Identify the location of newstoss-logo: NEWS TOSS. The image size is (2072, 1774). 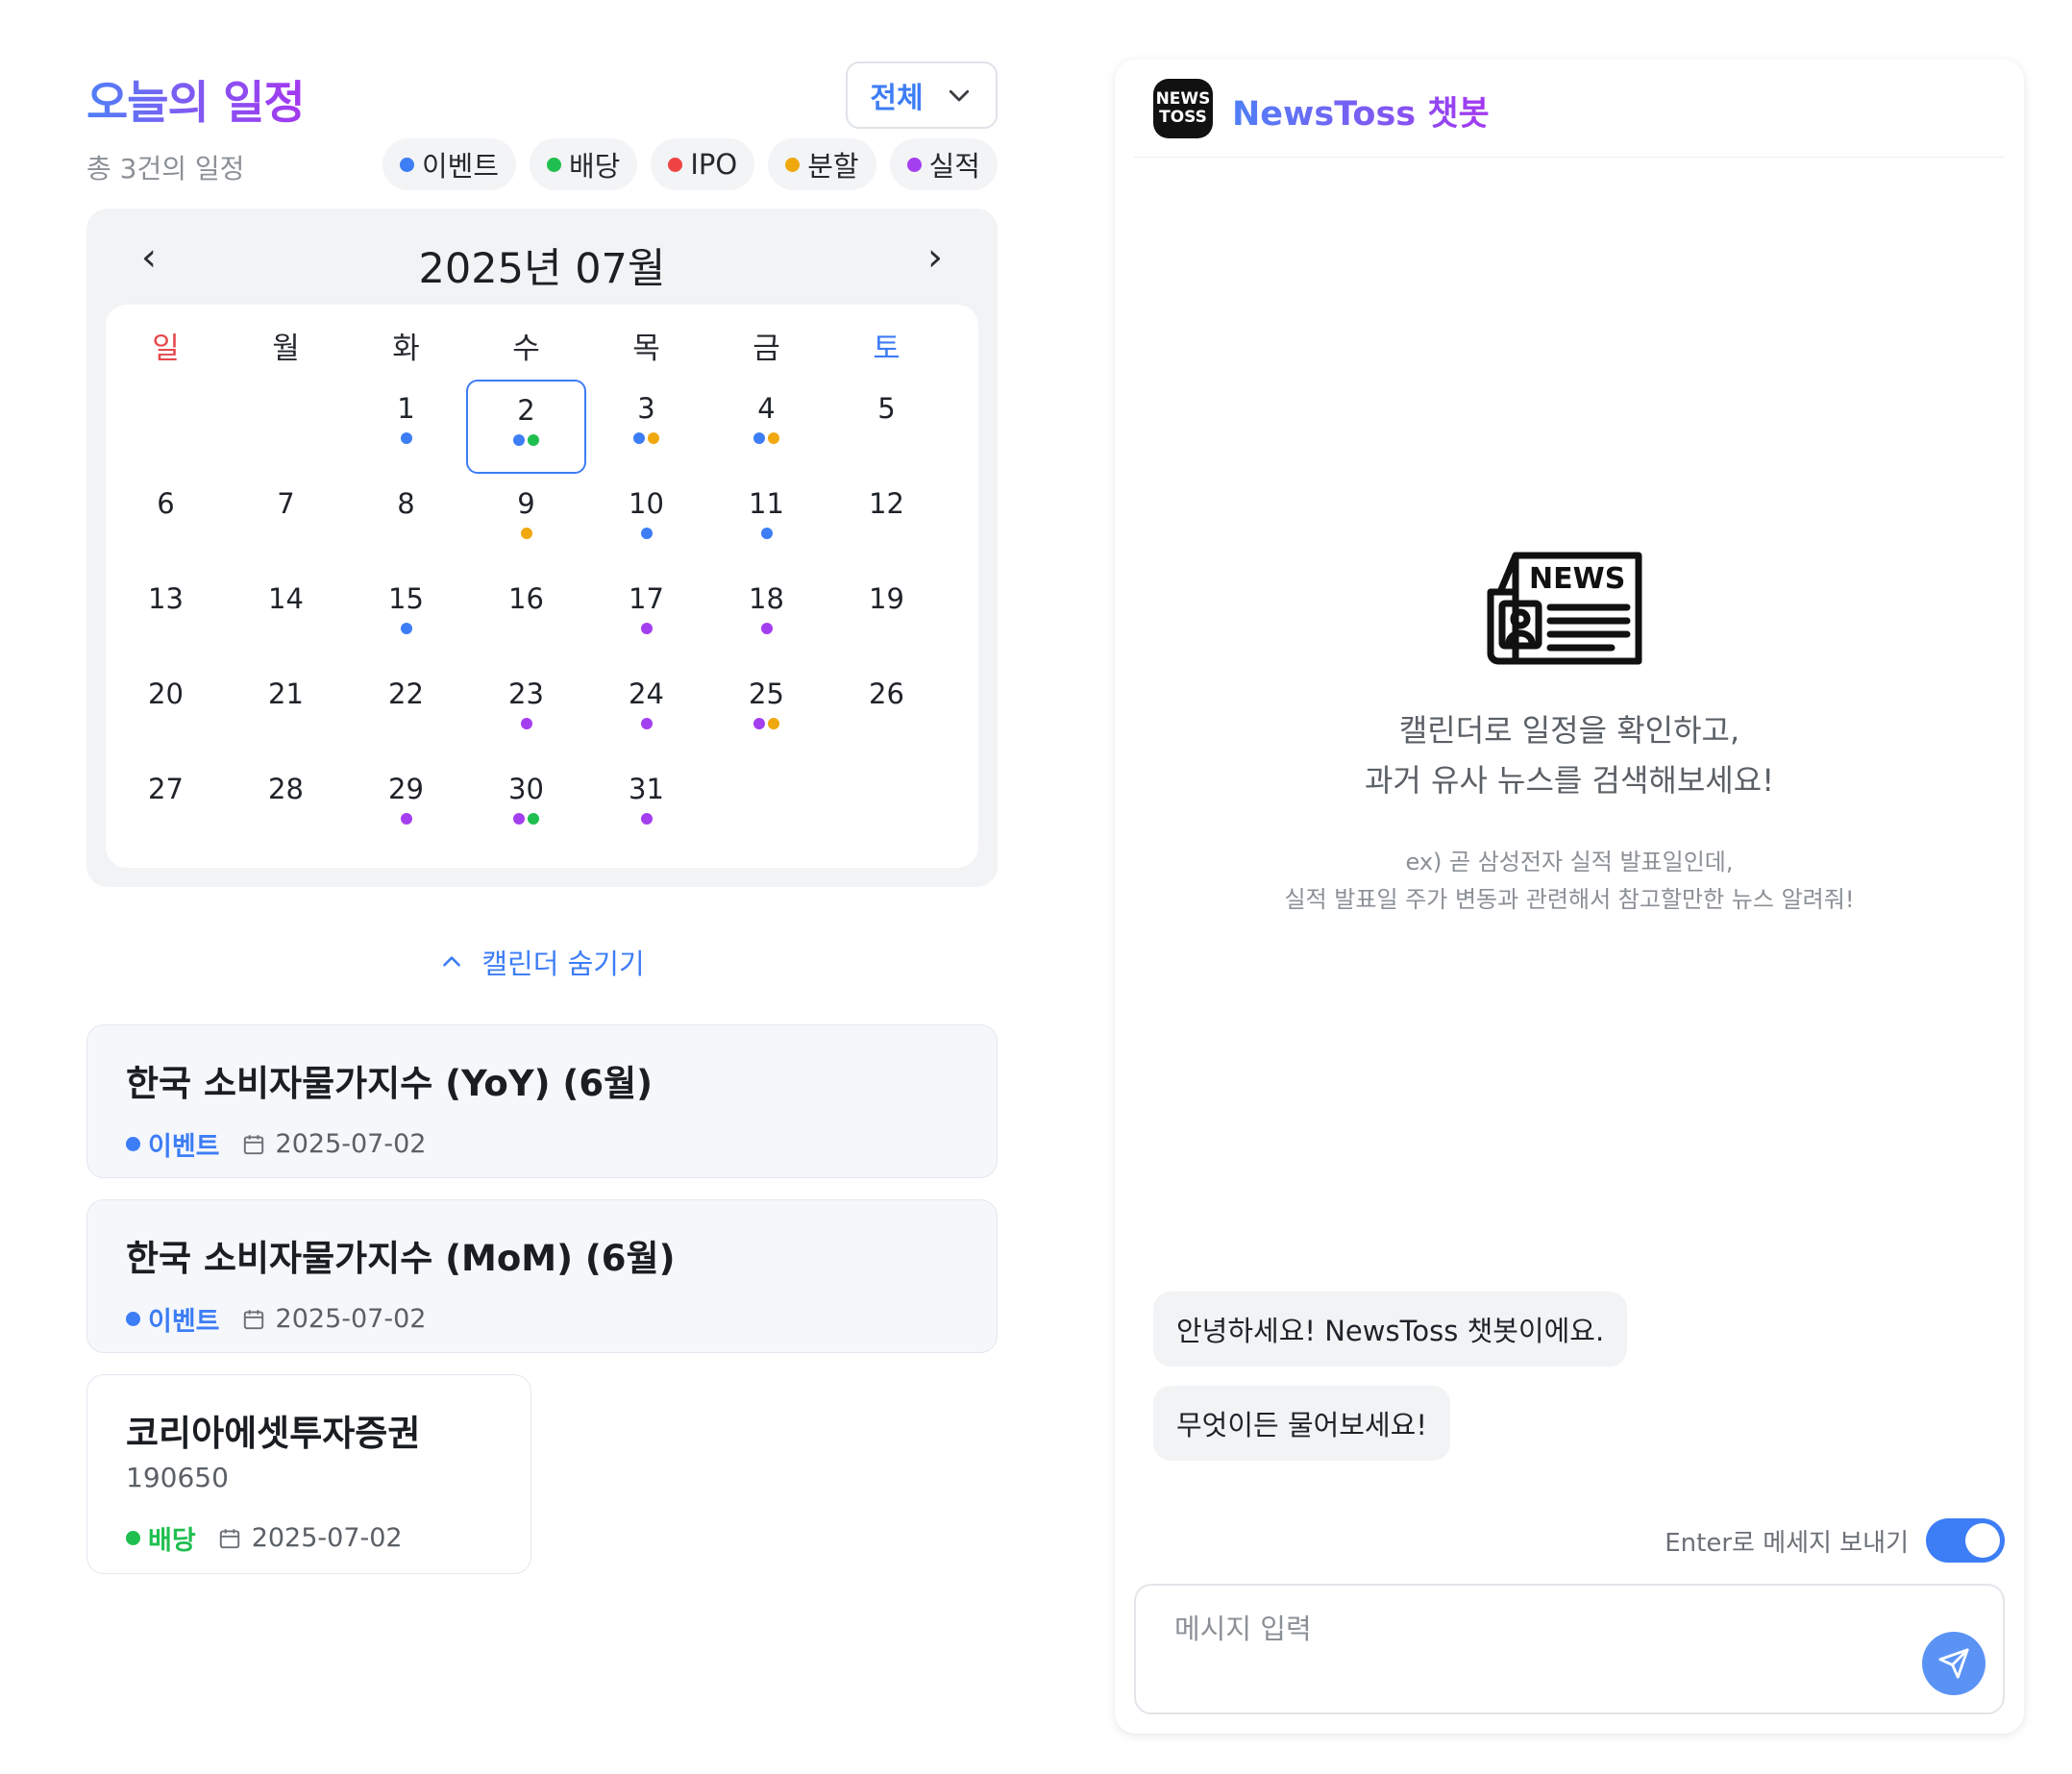
(1183, 108).